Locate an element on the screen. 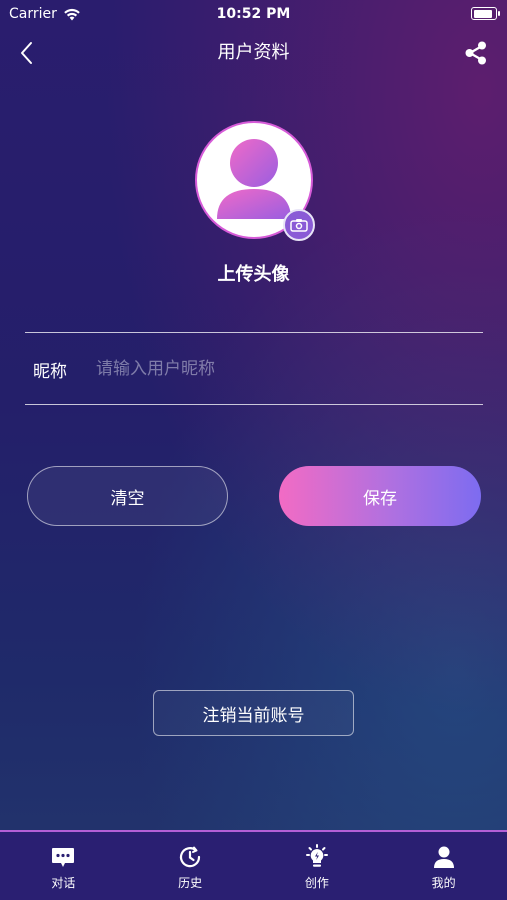 This screenshot has width=507, height=900. bulb-icon is located at coordinates (316, 855).